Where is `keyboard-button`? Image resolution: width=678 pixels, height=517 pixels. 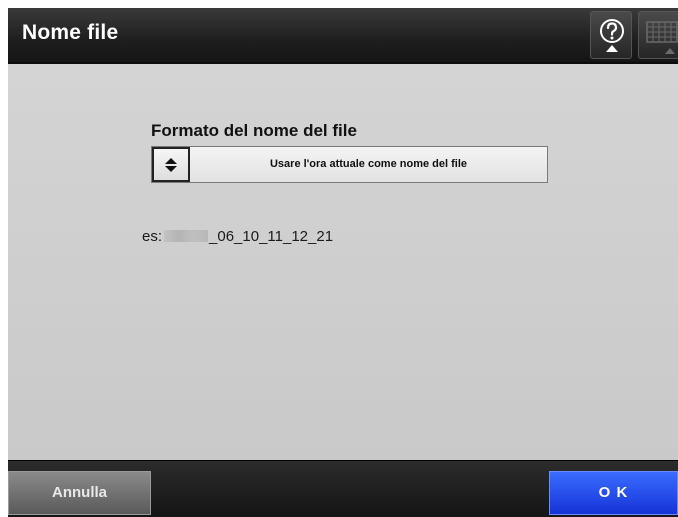
keyboard-button is located at coordinates (658, 35).